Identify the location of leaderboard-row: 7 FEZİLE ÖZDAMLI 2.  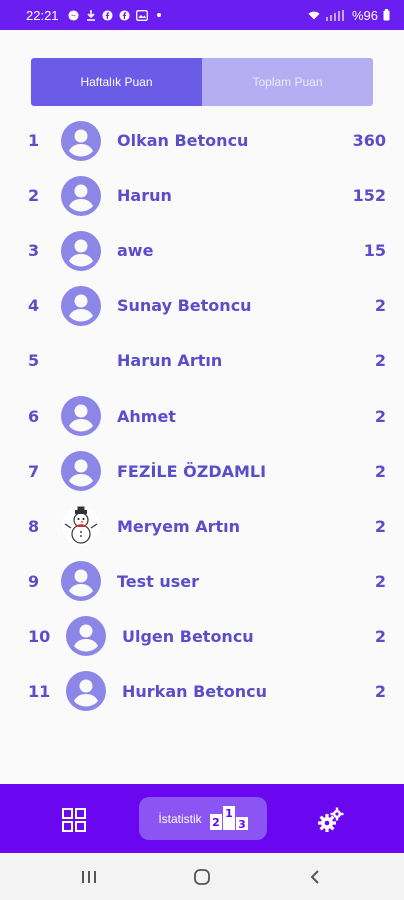
(202, 471).